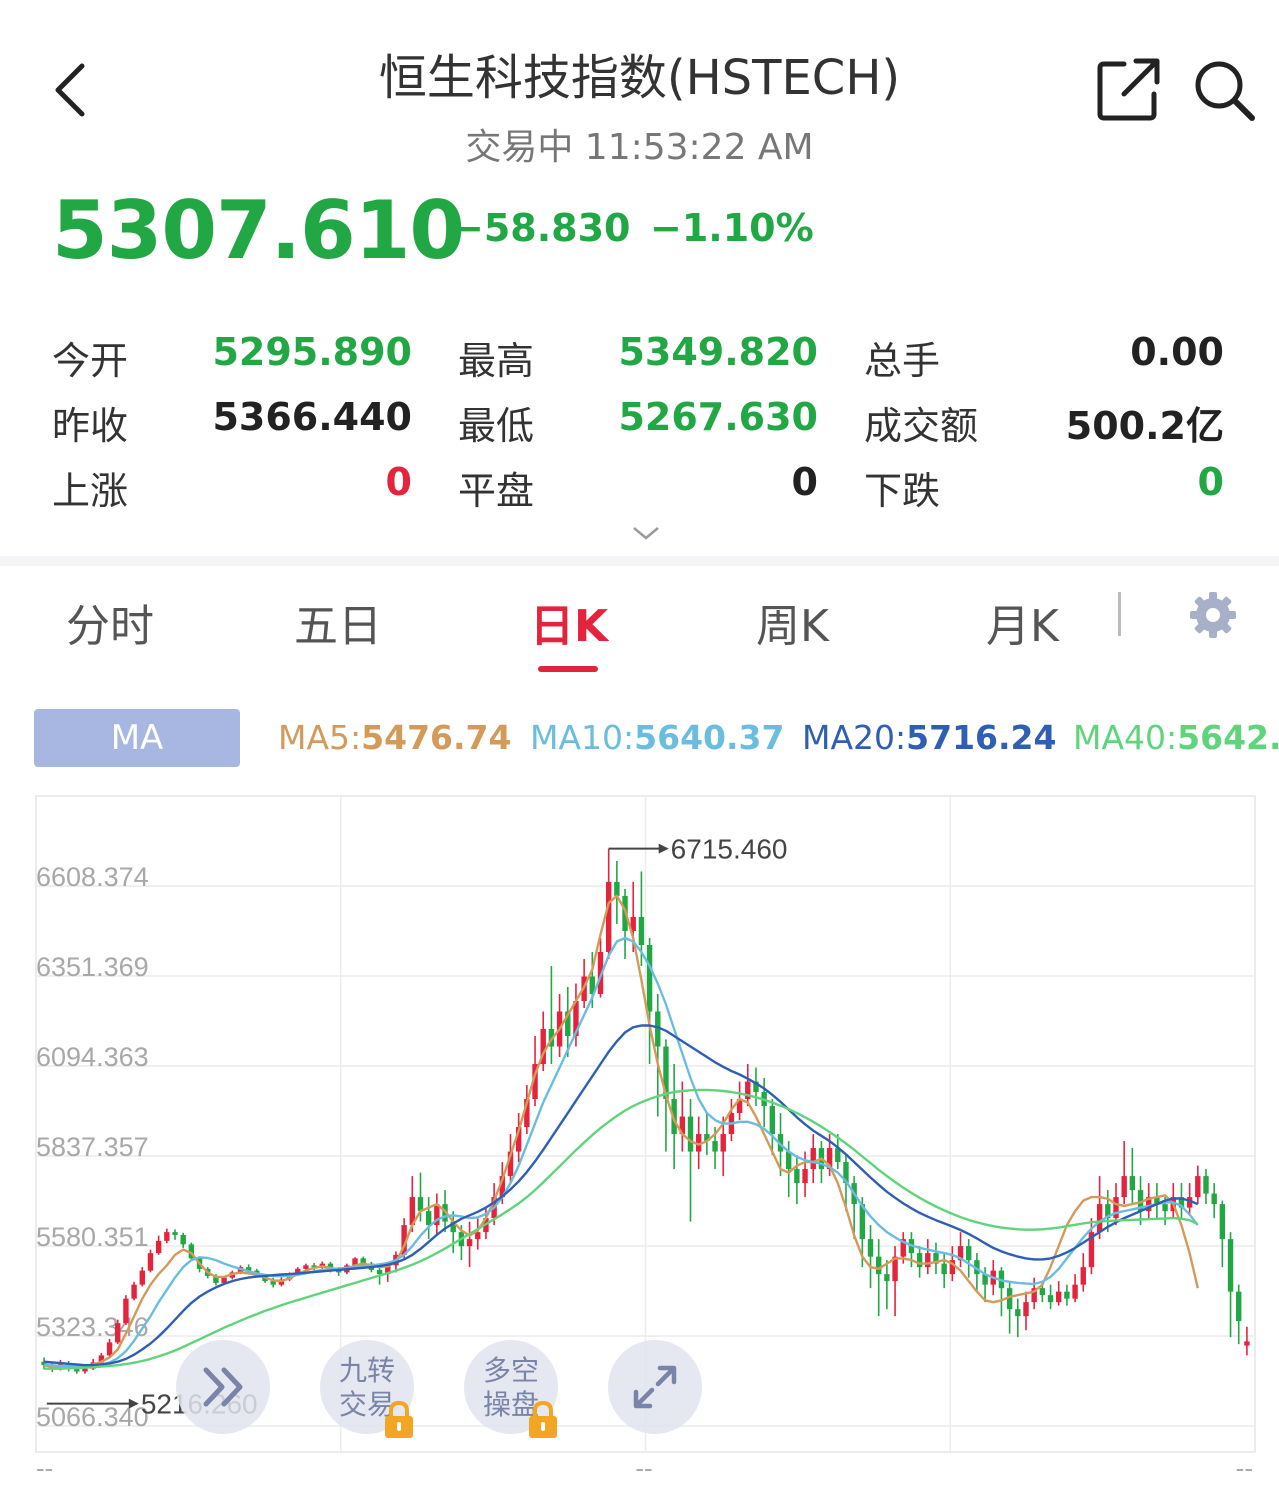  I want to click on price-change: −58.830, so click(541, 228).